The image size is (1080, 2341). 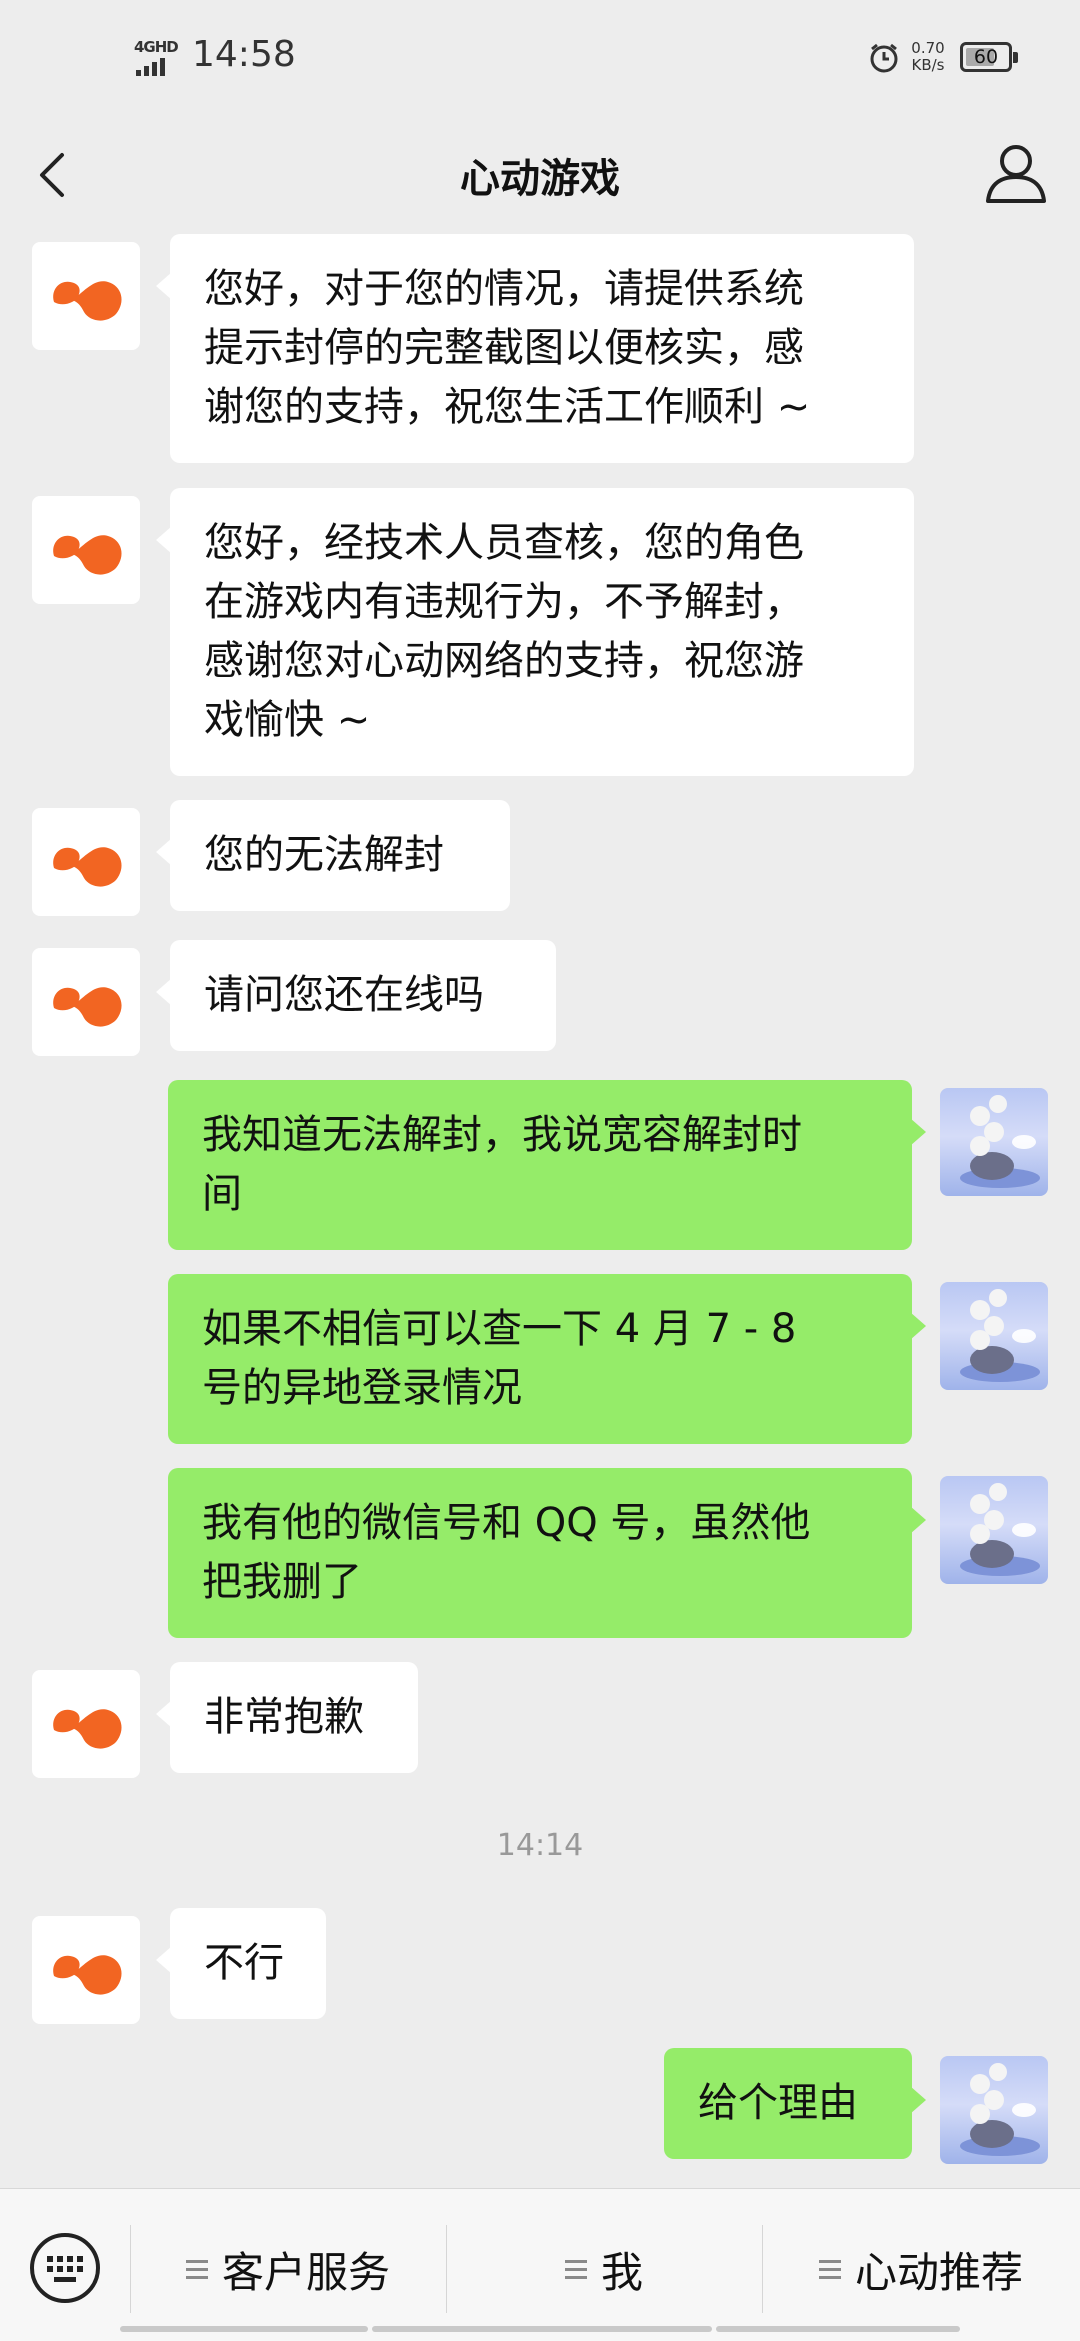 What do you see at coordinates (547, 1359) in the screenshot?
I see `sent-message-bubble: 如果不相信可以查一下 4 月 7 - 8 号的异地登录情况` at bounding box center [547, 1359].